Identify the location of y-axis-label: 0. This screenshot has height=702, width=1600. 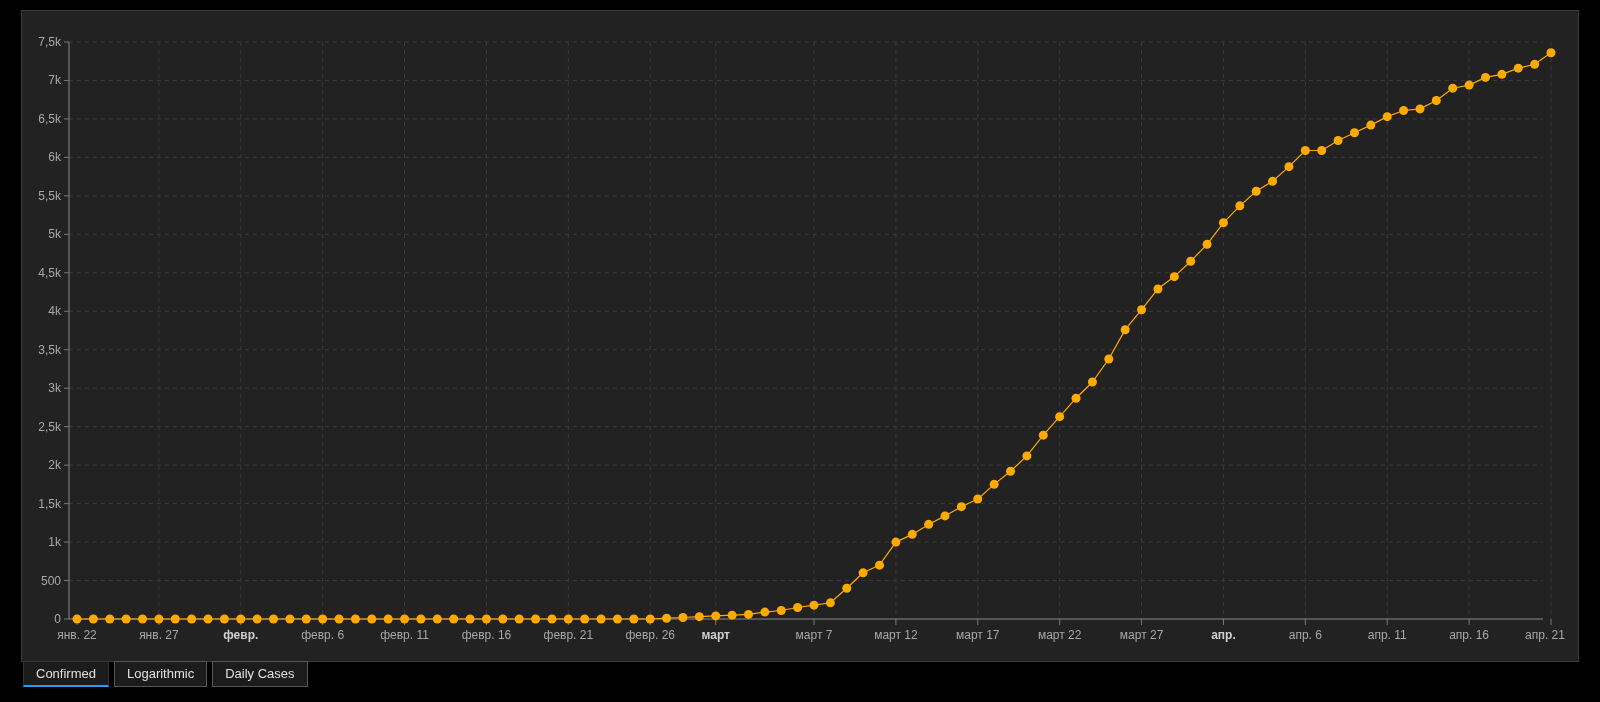
(57, 619).